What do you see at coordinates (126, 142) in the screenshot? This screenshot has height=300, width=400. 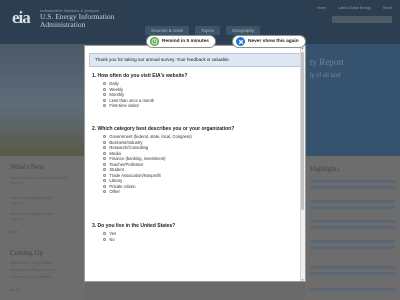 I see `option-label: Business/Industry` at bounding box center [126, 142].